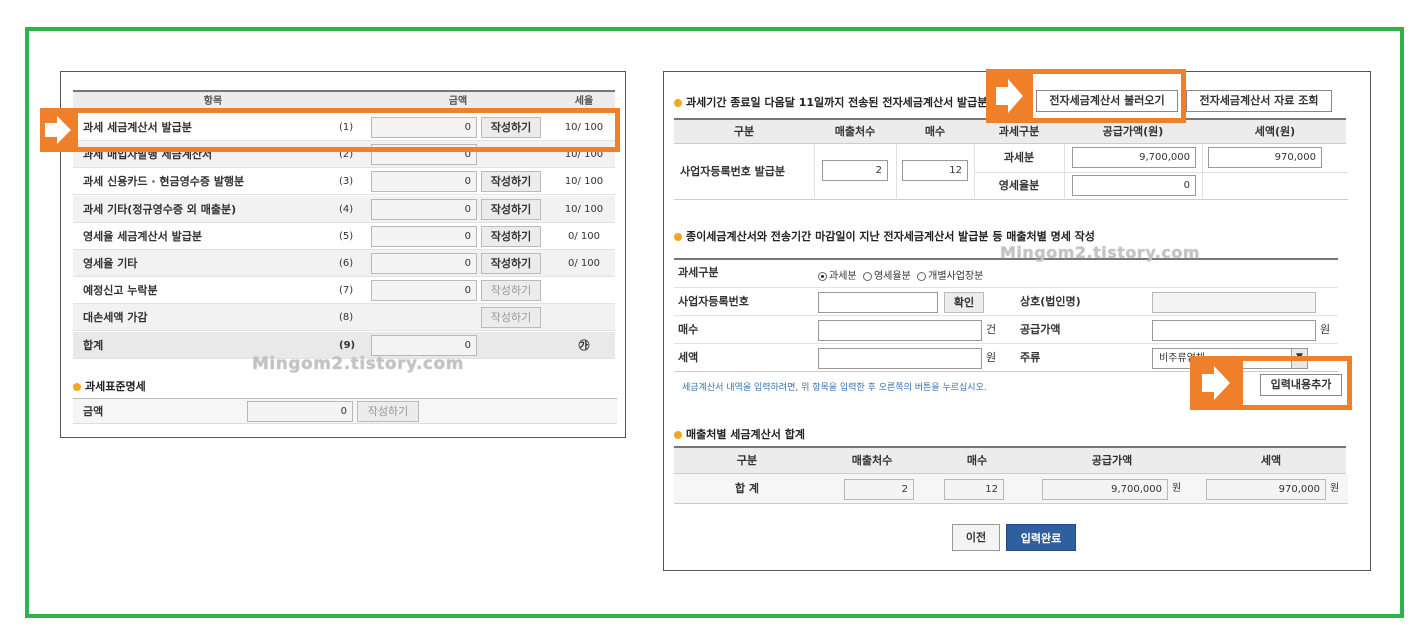 This screenshot has height=644, width=1426. I want to click on row-number: (4), so click(346, 209).